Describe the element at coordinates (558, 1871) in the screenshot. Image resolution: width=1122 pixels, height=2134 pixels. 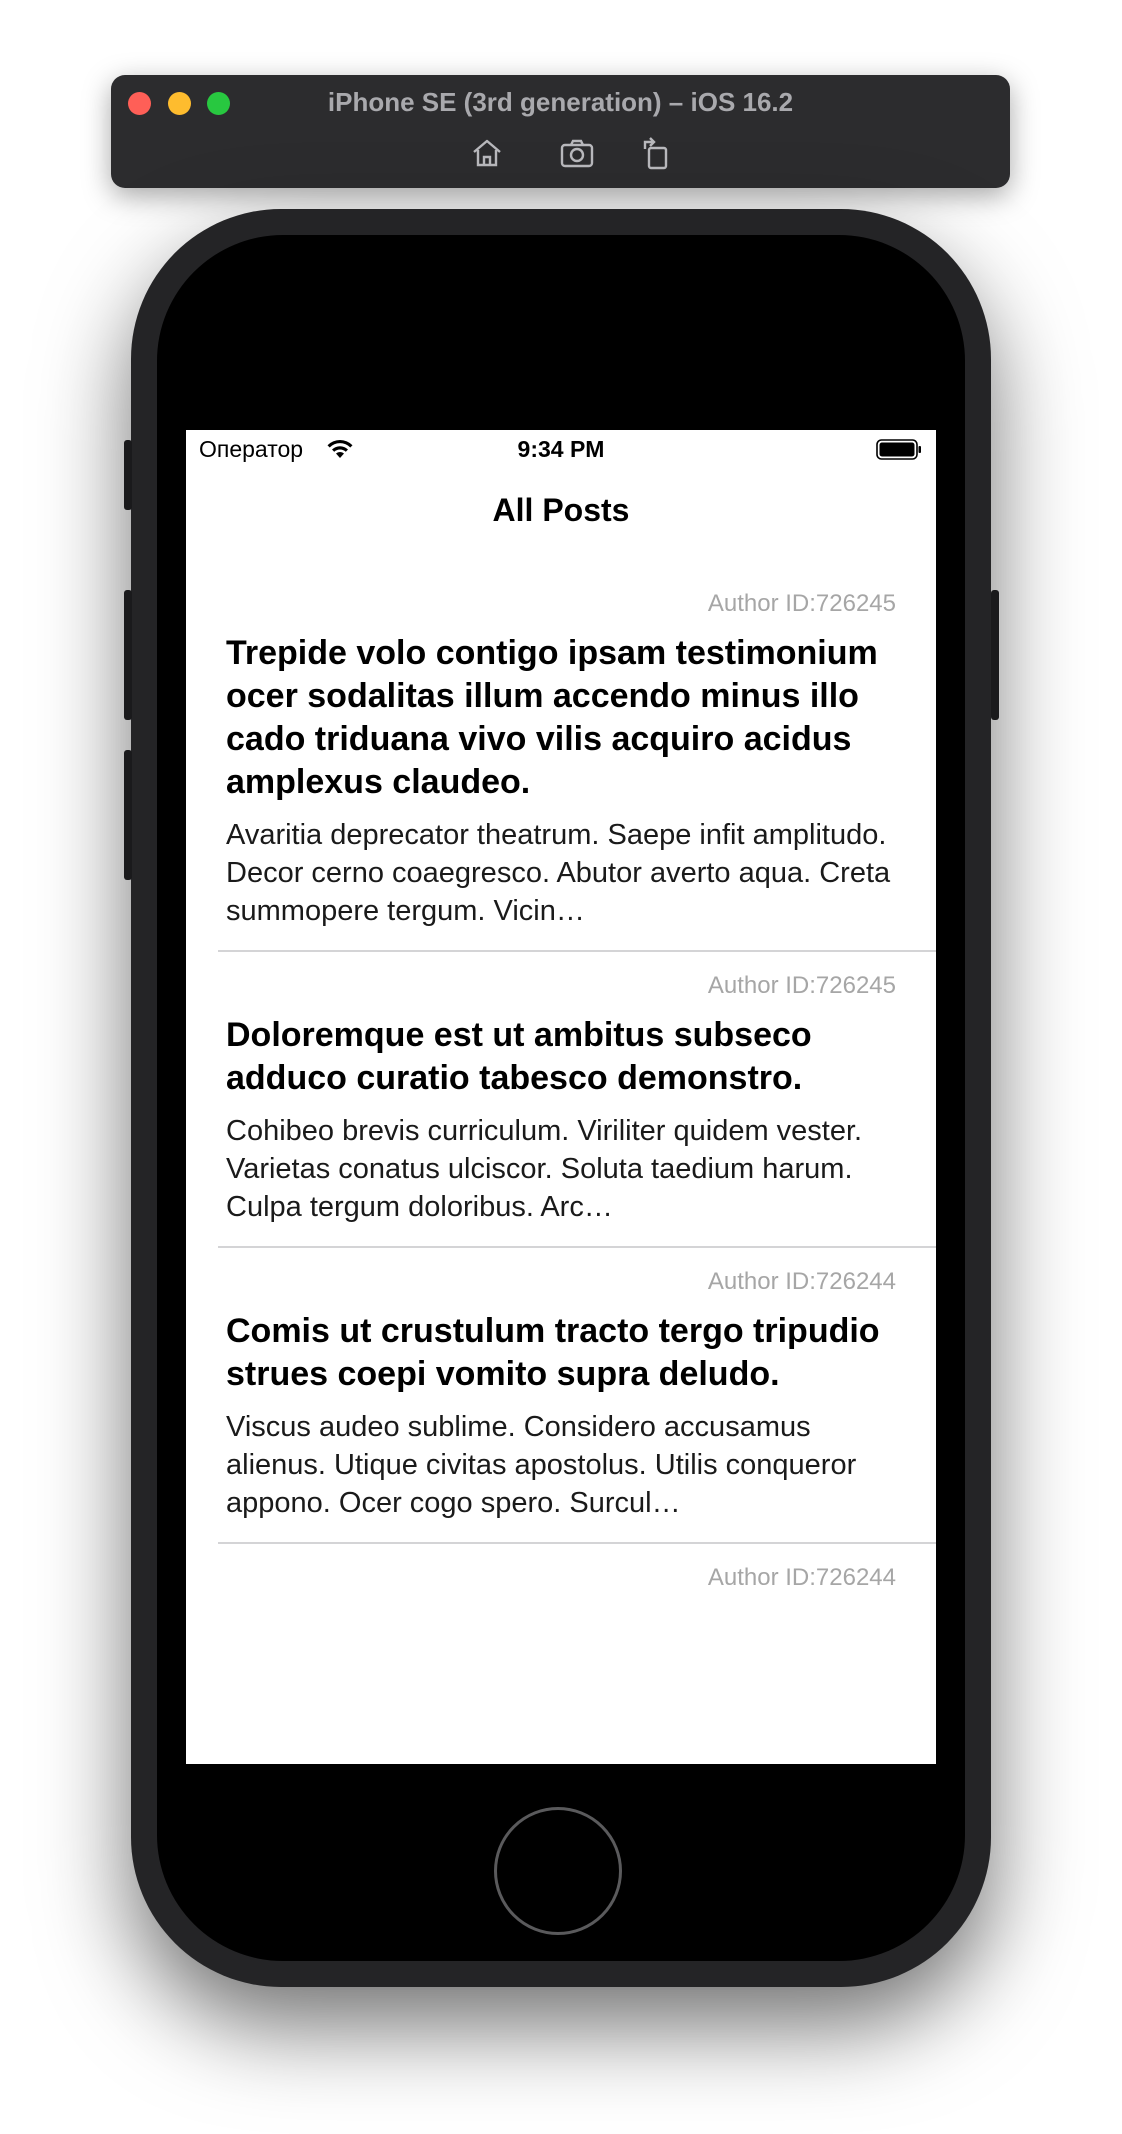
I see `home-button` at that location.